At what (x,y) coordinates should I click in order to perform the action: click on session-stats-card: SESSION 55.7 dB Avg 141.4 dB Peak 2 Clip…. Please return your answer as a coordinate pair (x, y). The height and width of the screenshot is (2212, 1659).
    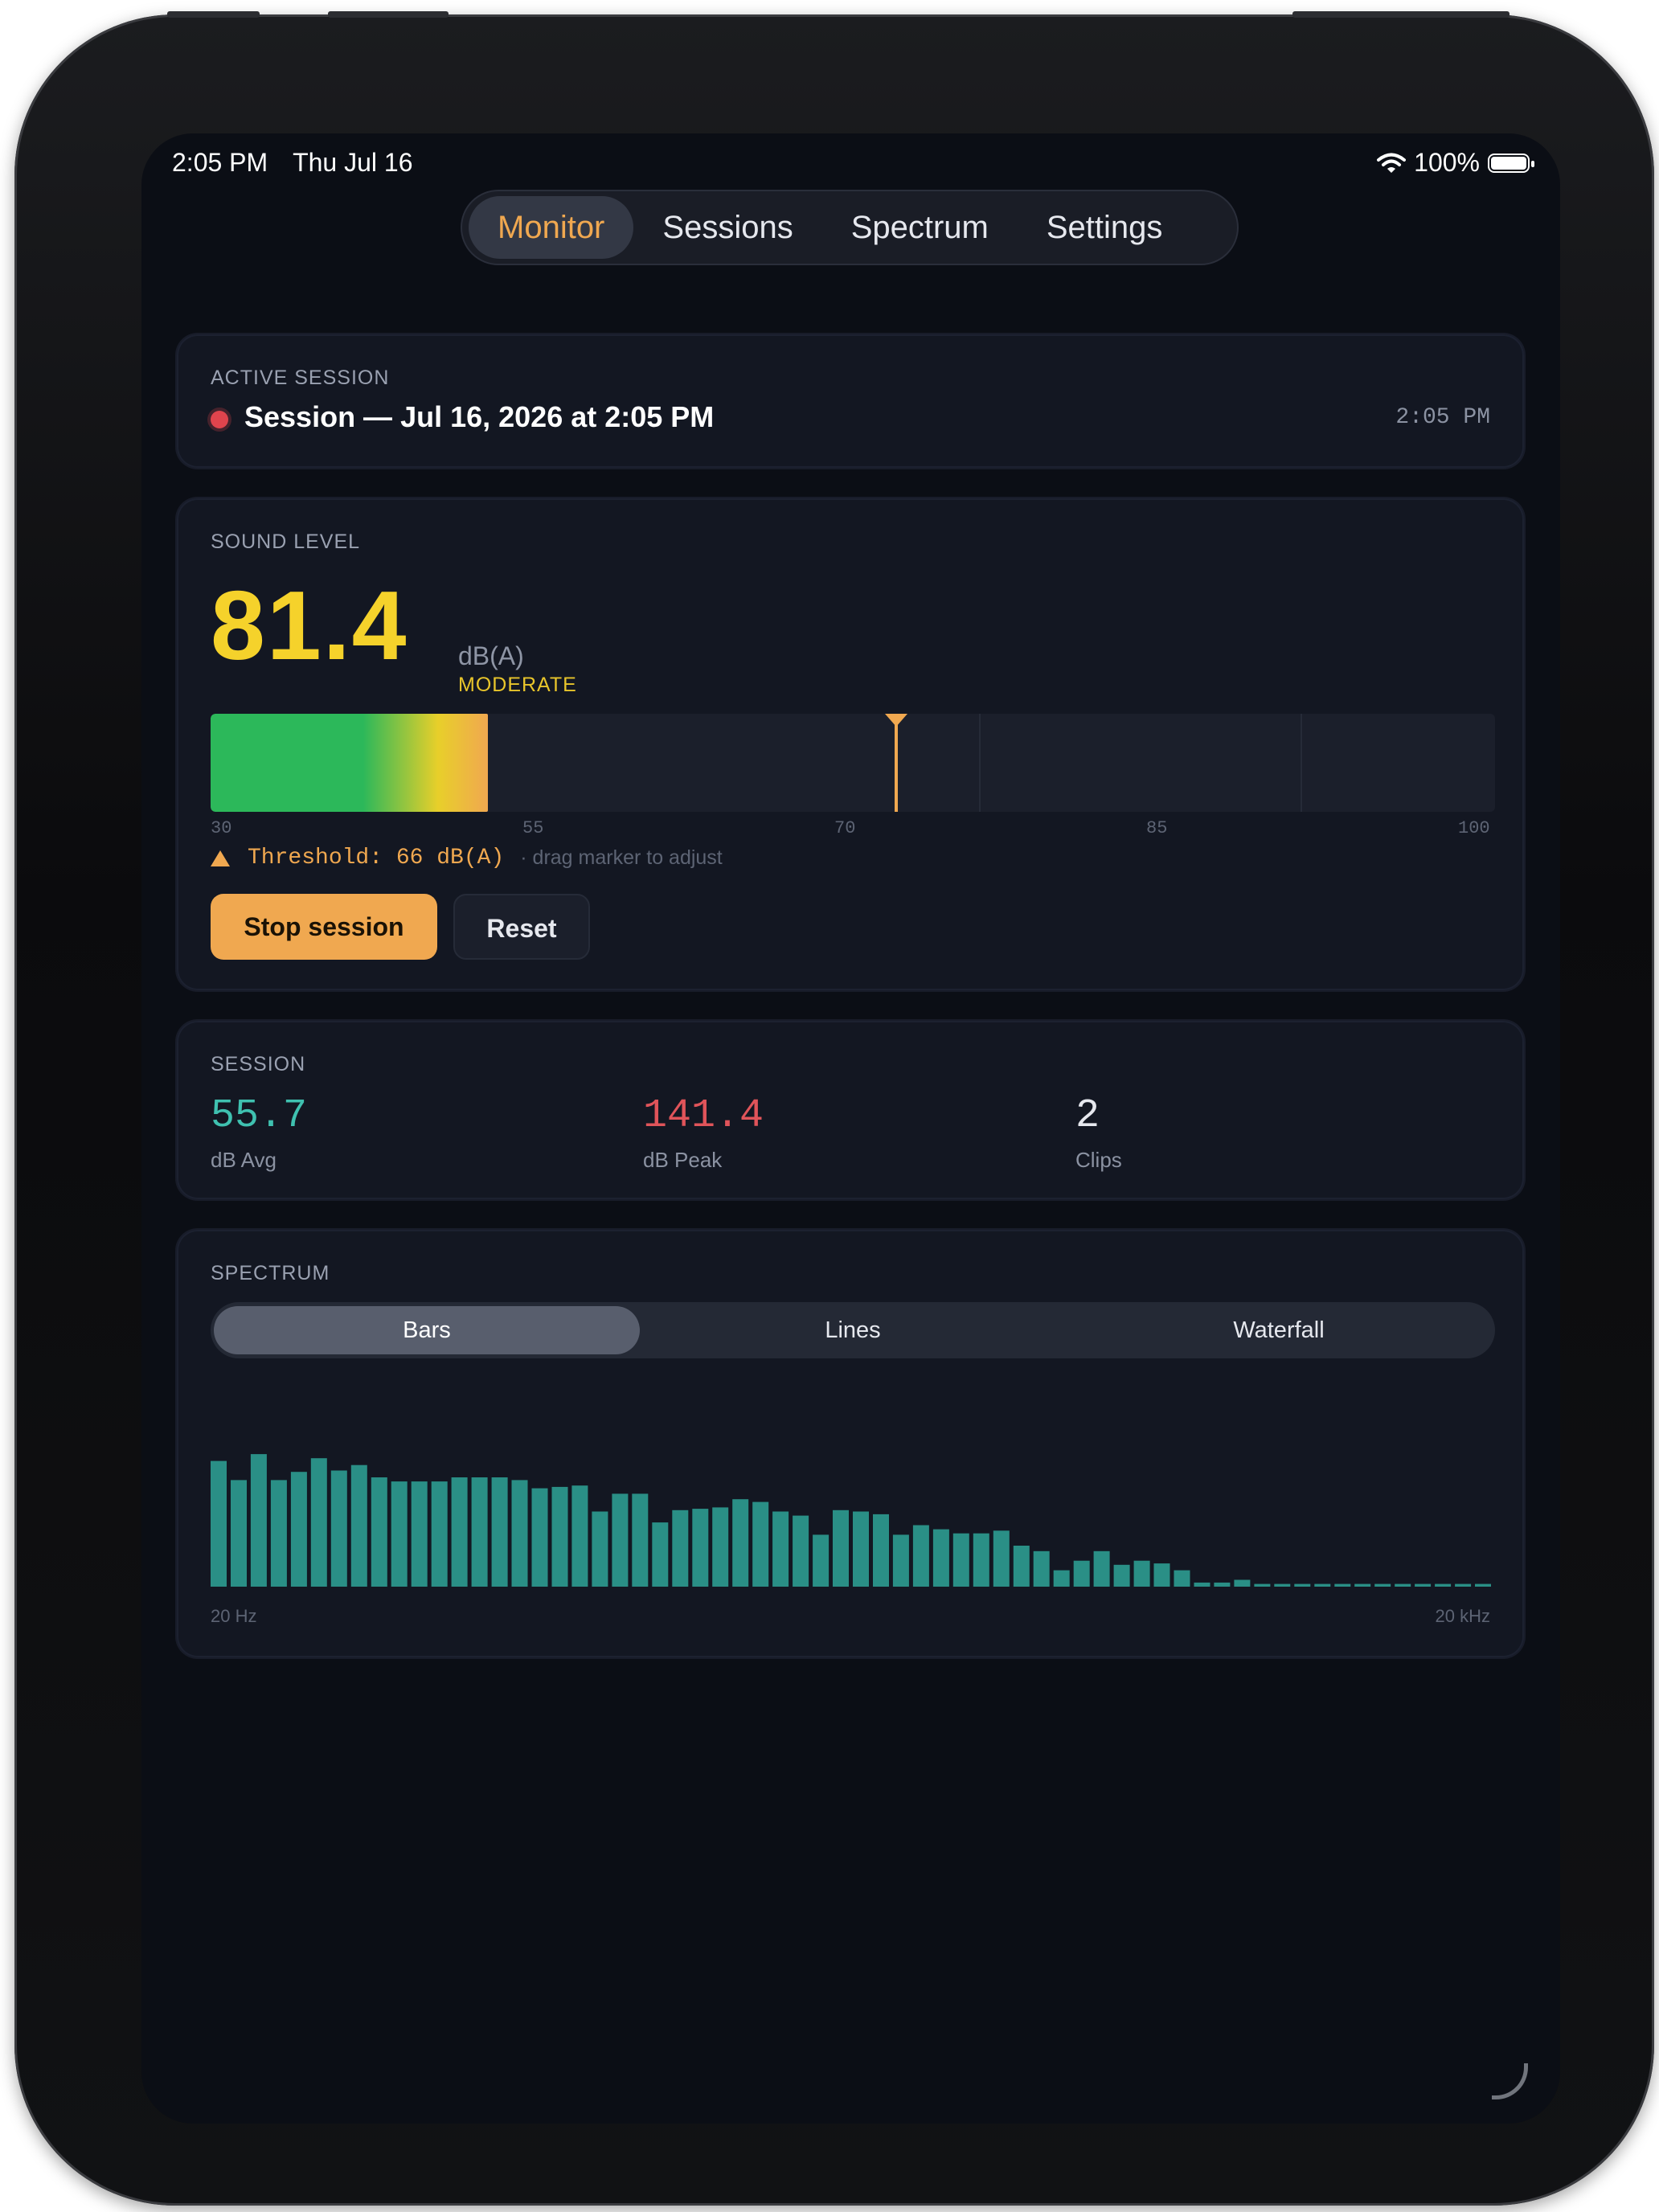
    Looking at the image, I should click on (850, 1110).